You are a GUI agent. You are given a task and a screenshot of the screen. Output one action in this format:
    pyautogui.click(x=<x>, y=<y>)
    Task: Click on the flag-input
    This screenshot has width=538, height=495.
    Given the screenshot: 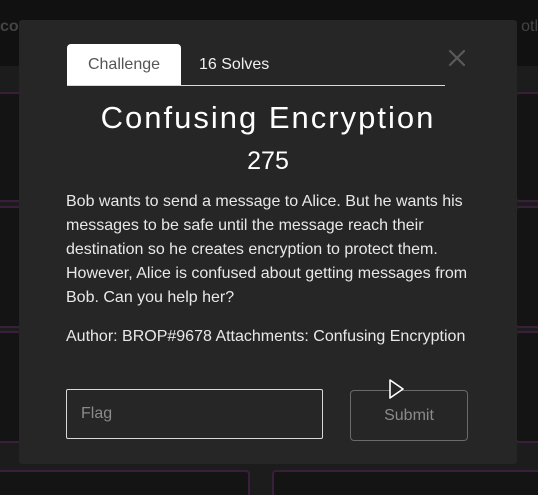 What is the action you would take?
    pyautogui.click(x=194, y=414)
    